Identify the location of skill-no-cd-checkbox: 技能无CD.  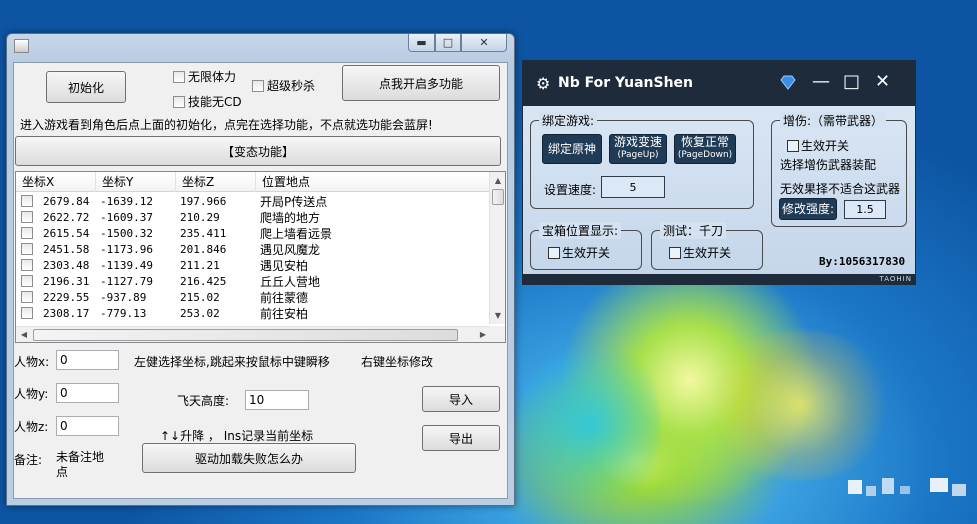
(207, 101).